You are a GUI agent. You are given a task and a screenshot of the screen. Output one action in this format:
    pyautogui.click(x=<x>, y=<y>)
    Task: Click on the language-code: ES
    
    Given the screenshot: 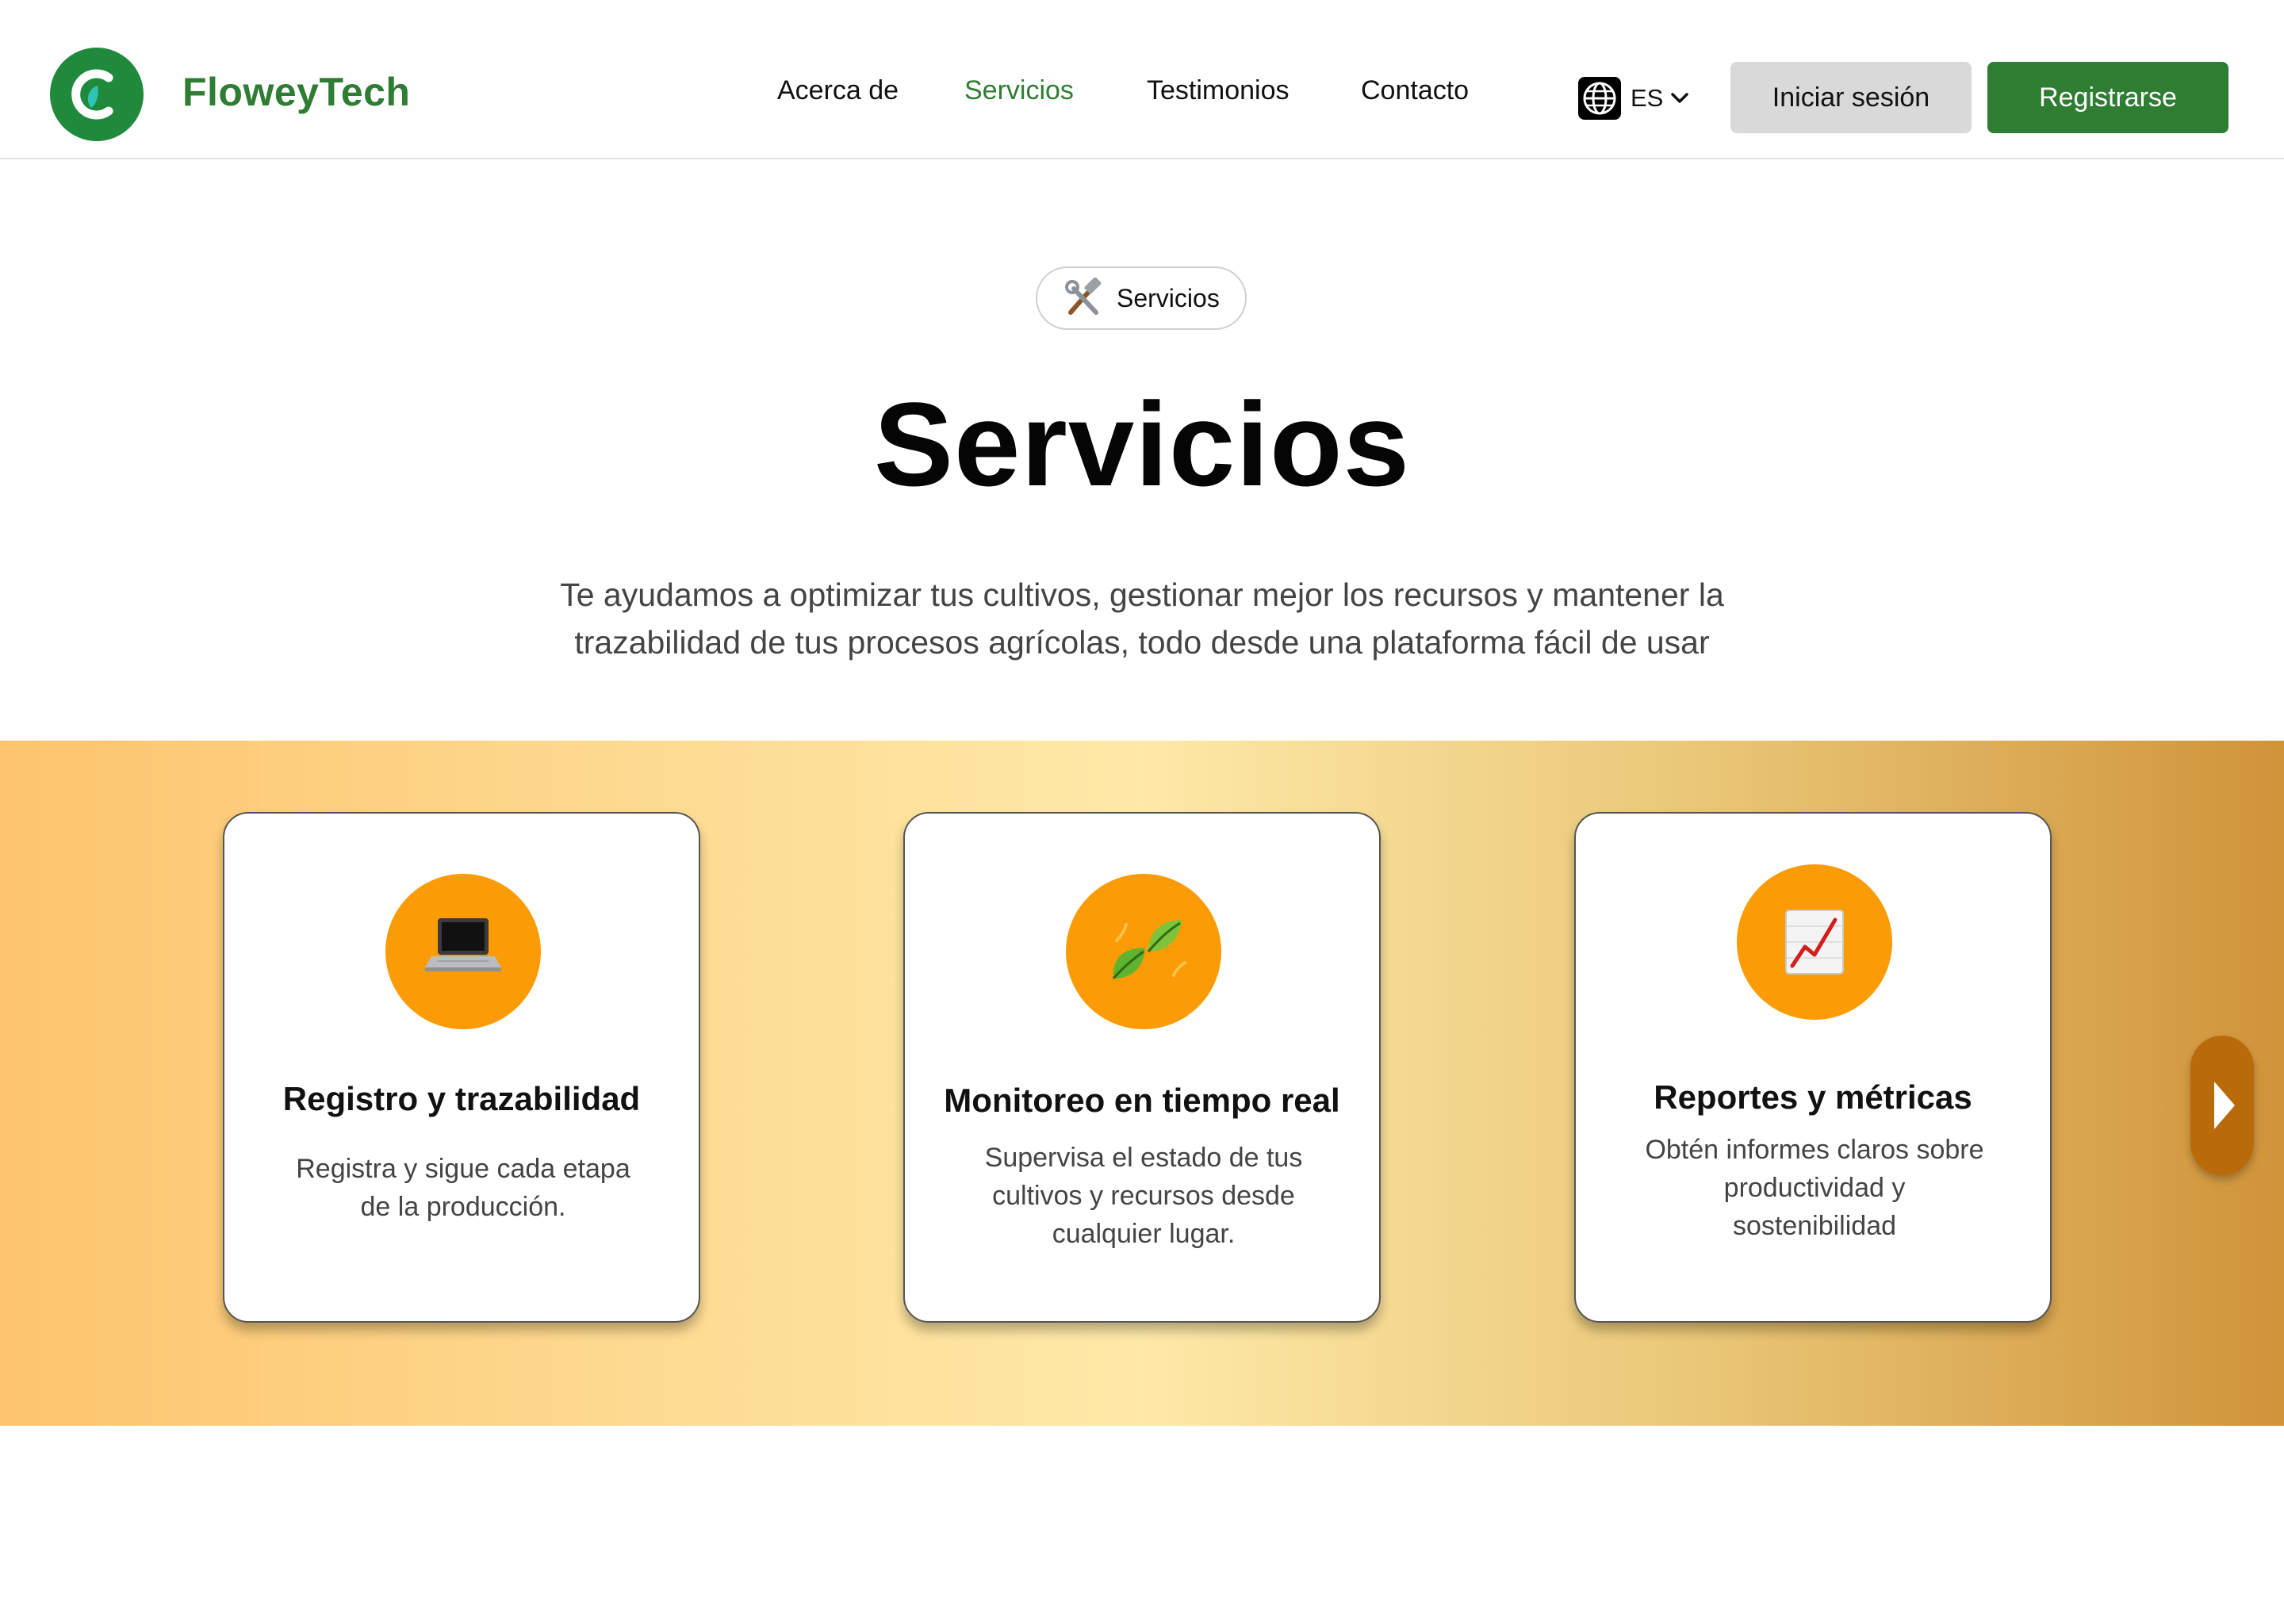 What is the action you would take?
    pyautogui.click(x=1647, y=98)
    